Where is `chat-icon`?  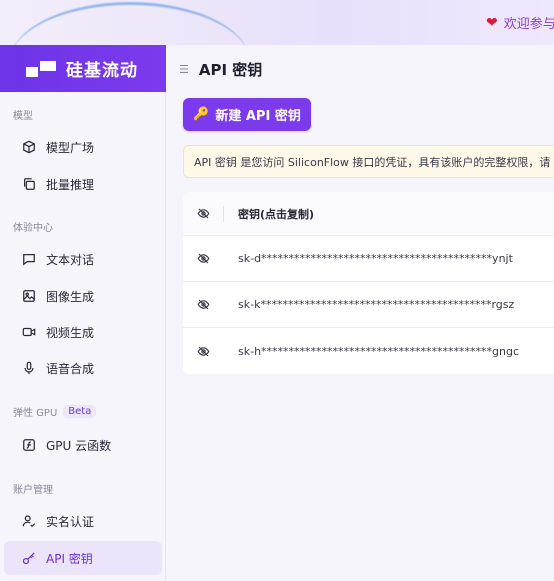
chat-icon is located at coordinates (29, 259).